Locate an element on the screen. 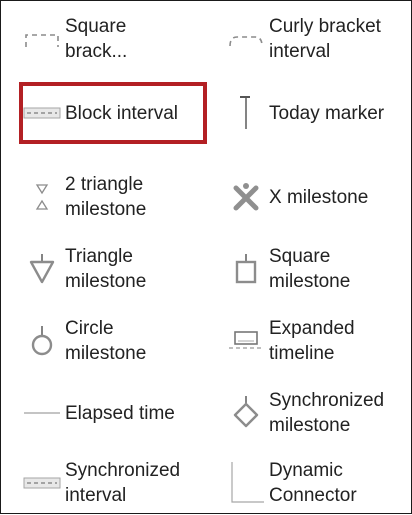  curly-bracket-interval-label: Curly bracket interval is located at coordinates (325, 39).